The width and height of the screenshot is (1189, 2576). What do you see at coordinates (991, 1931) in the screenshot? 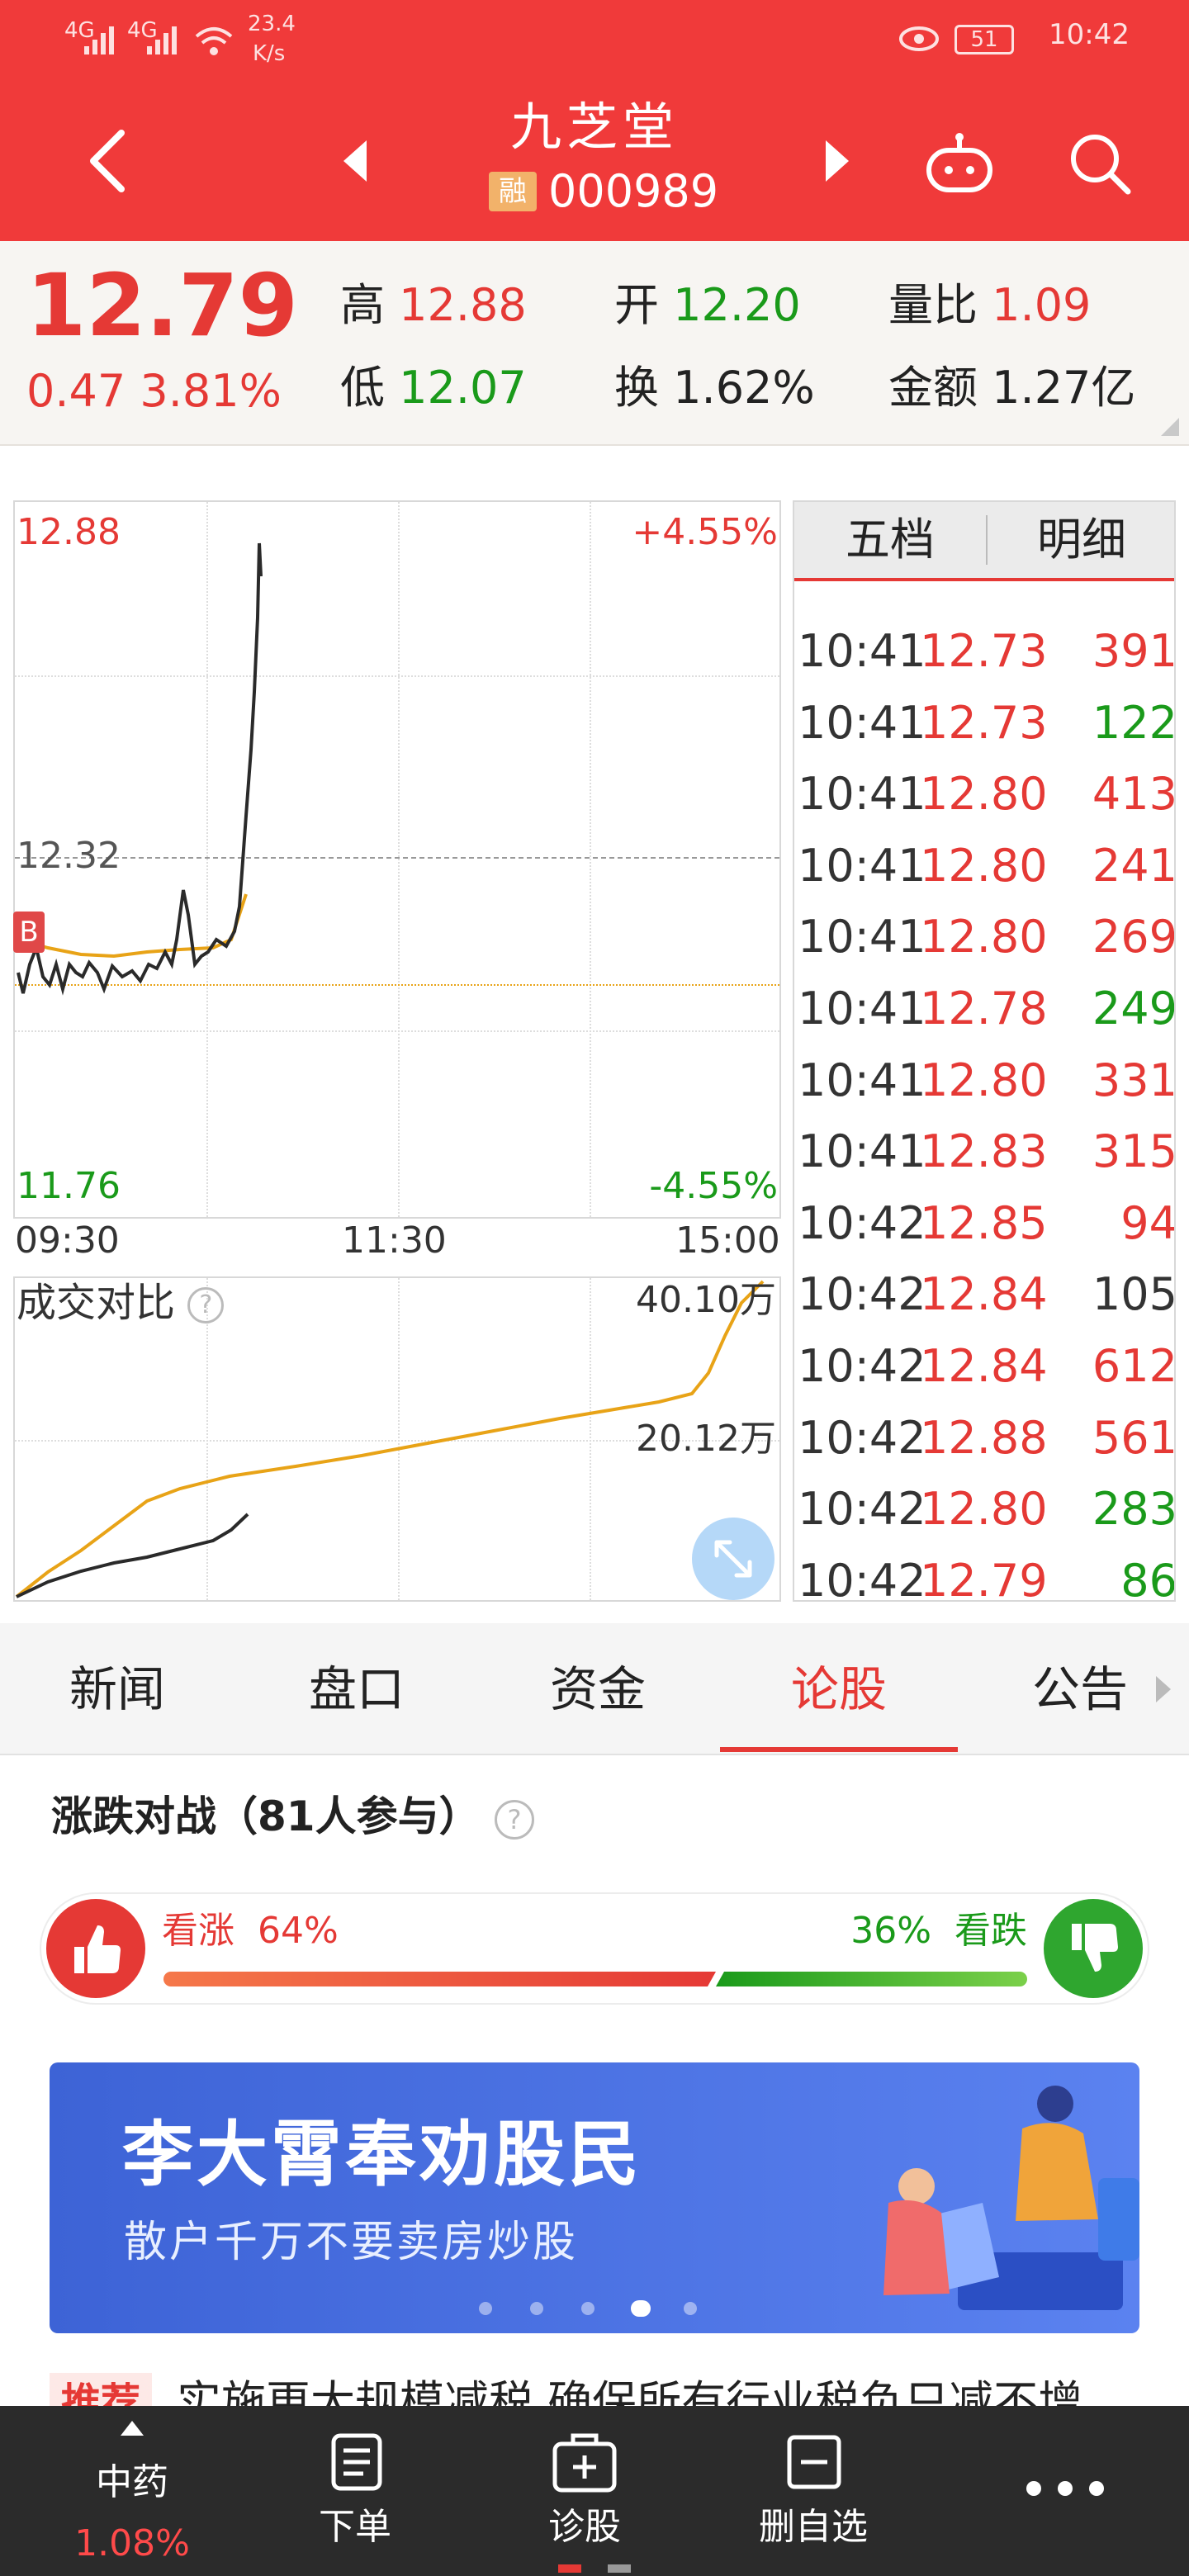
I see `bear-label: 看跌` at bounding box center [991, 1931].